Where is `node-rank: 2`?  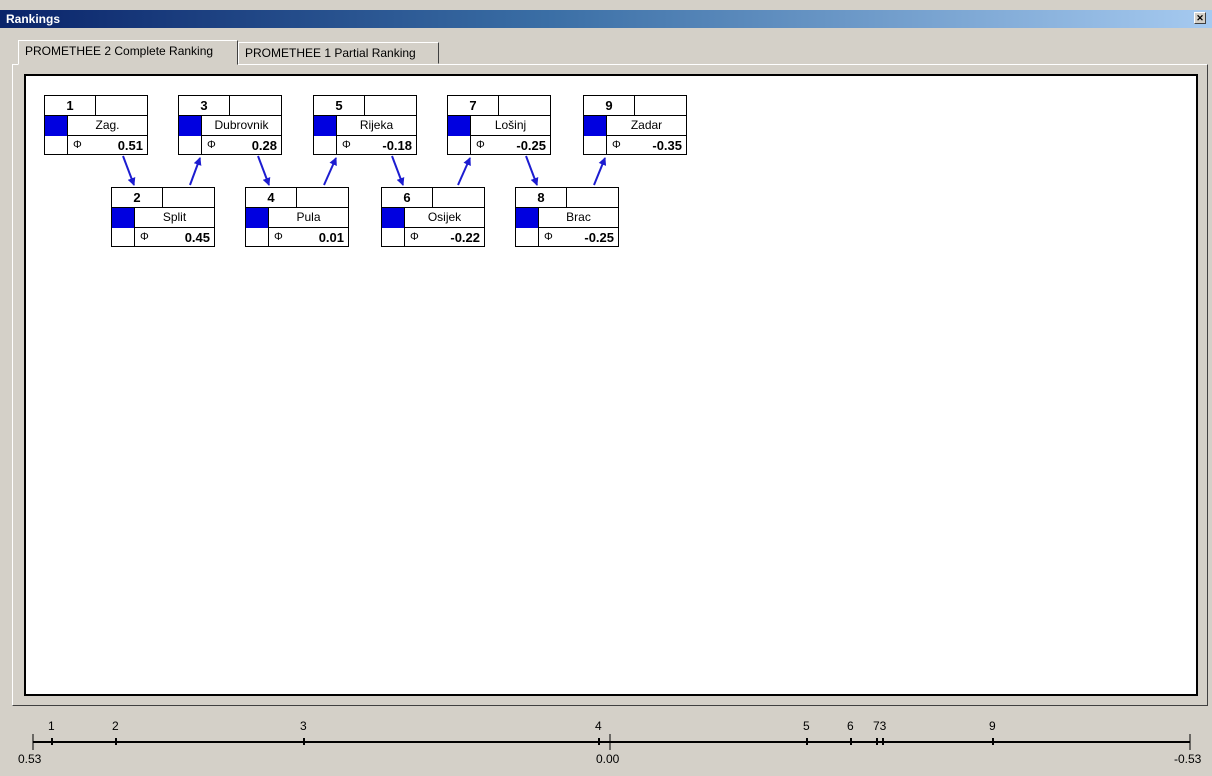 node-rank: 2 is located at coordinates (137, 198).